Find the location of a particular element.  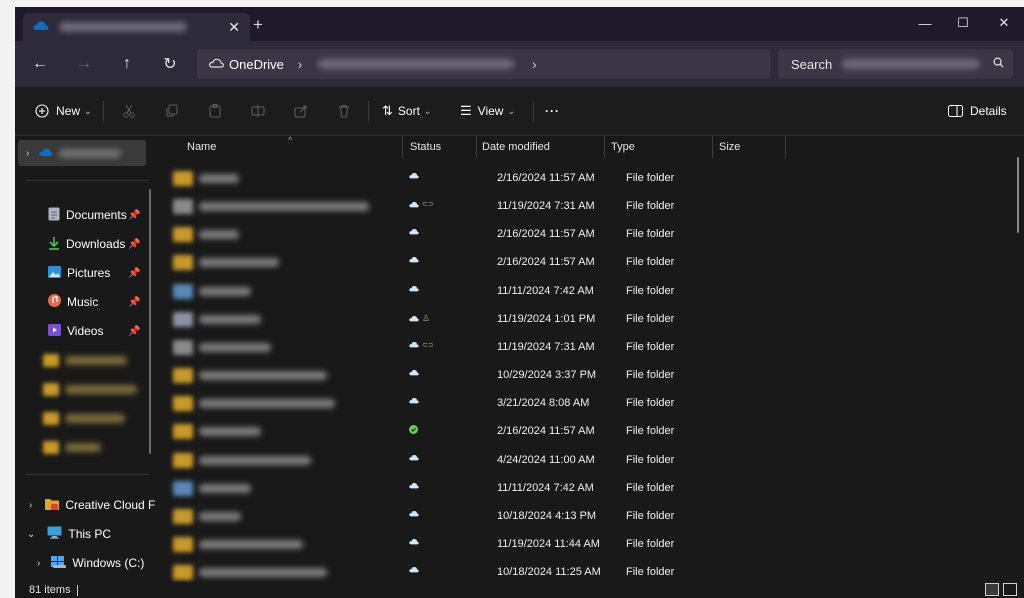

up-button: ↑ is located at coordinates (127, 64).